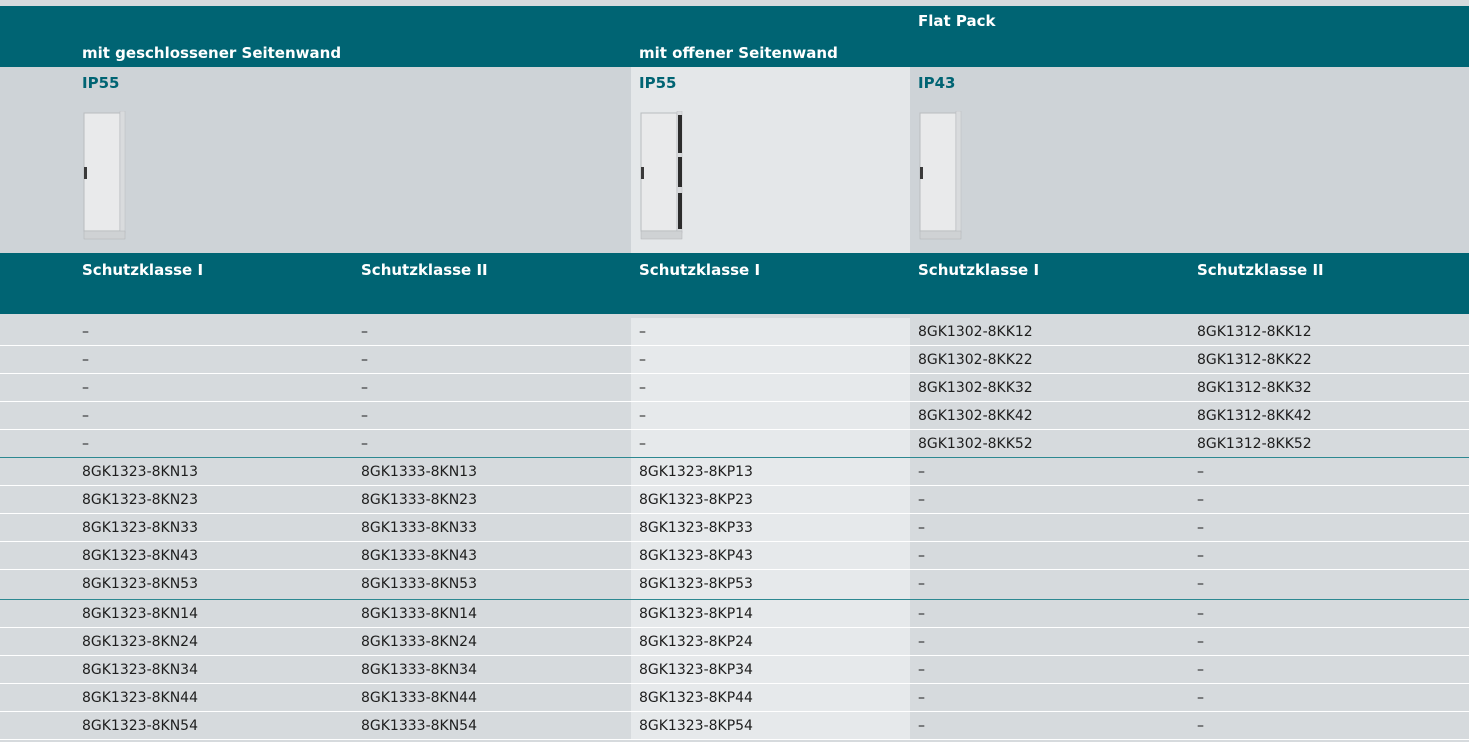 The image size is (1469, 742). Describe the element at coordinates (143, 270) in the screenshot. I see `col-header-1: Schutzklasse I` at that location.